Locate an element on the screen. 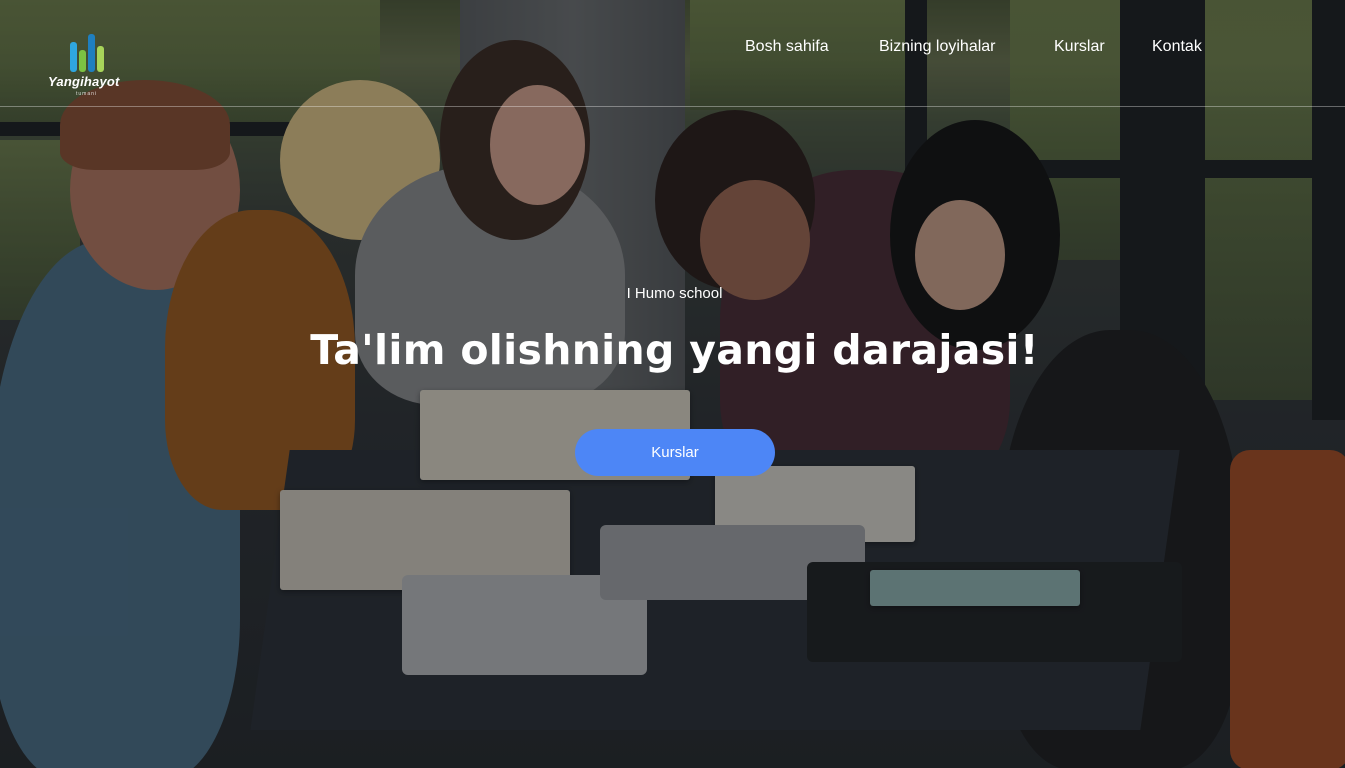 The image size is (1345, 768). logo-mark-icon is located at coordinates (90, 51).